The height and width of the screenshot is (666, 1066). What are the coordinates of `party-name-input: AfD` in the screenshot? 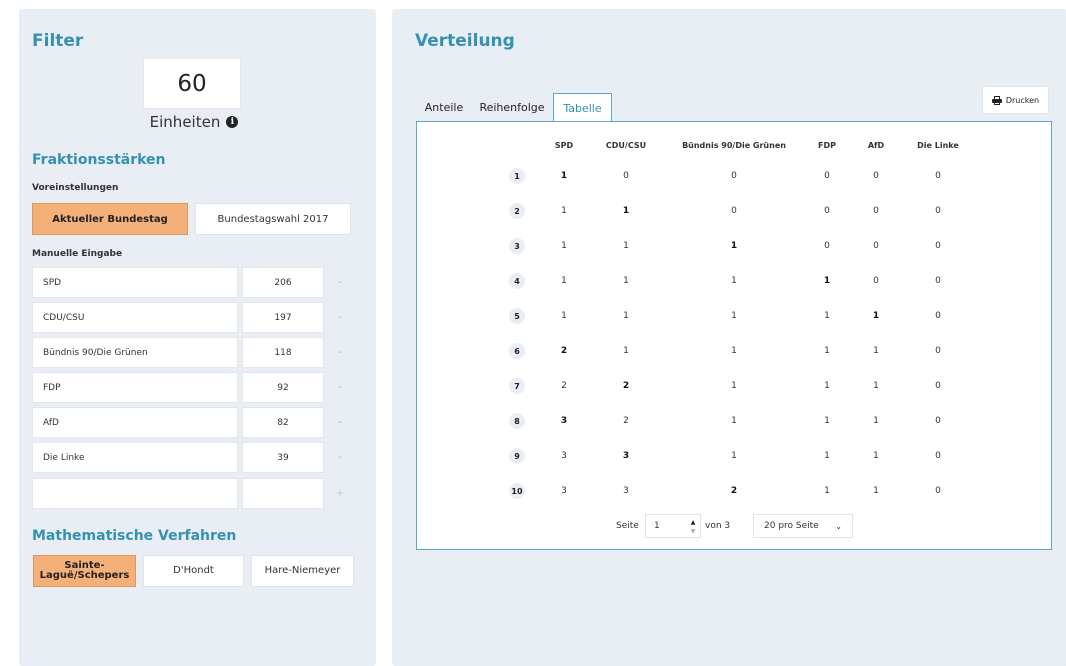 It's located at (135, 422).